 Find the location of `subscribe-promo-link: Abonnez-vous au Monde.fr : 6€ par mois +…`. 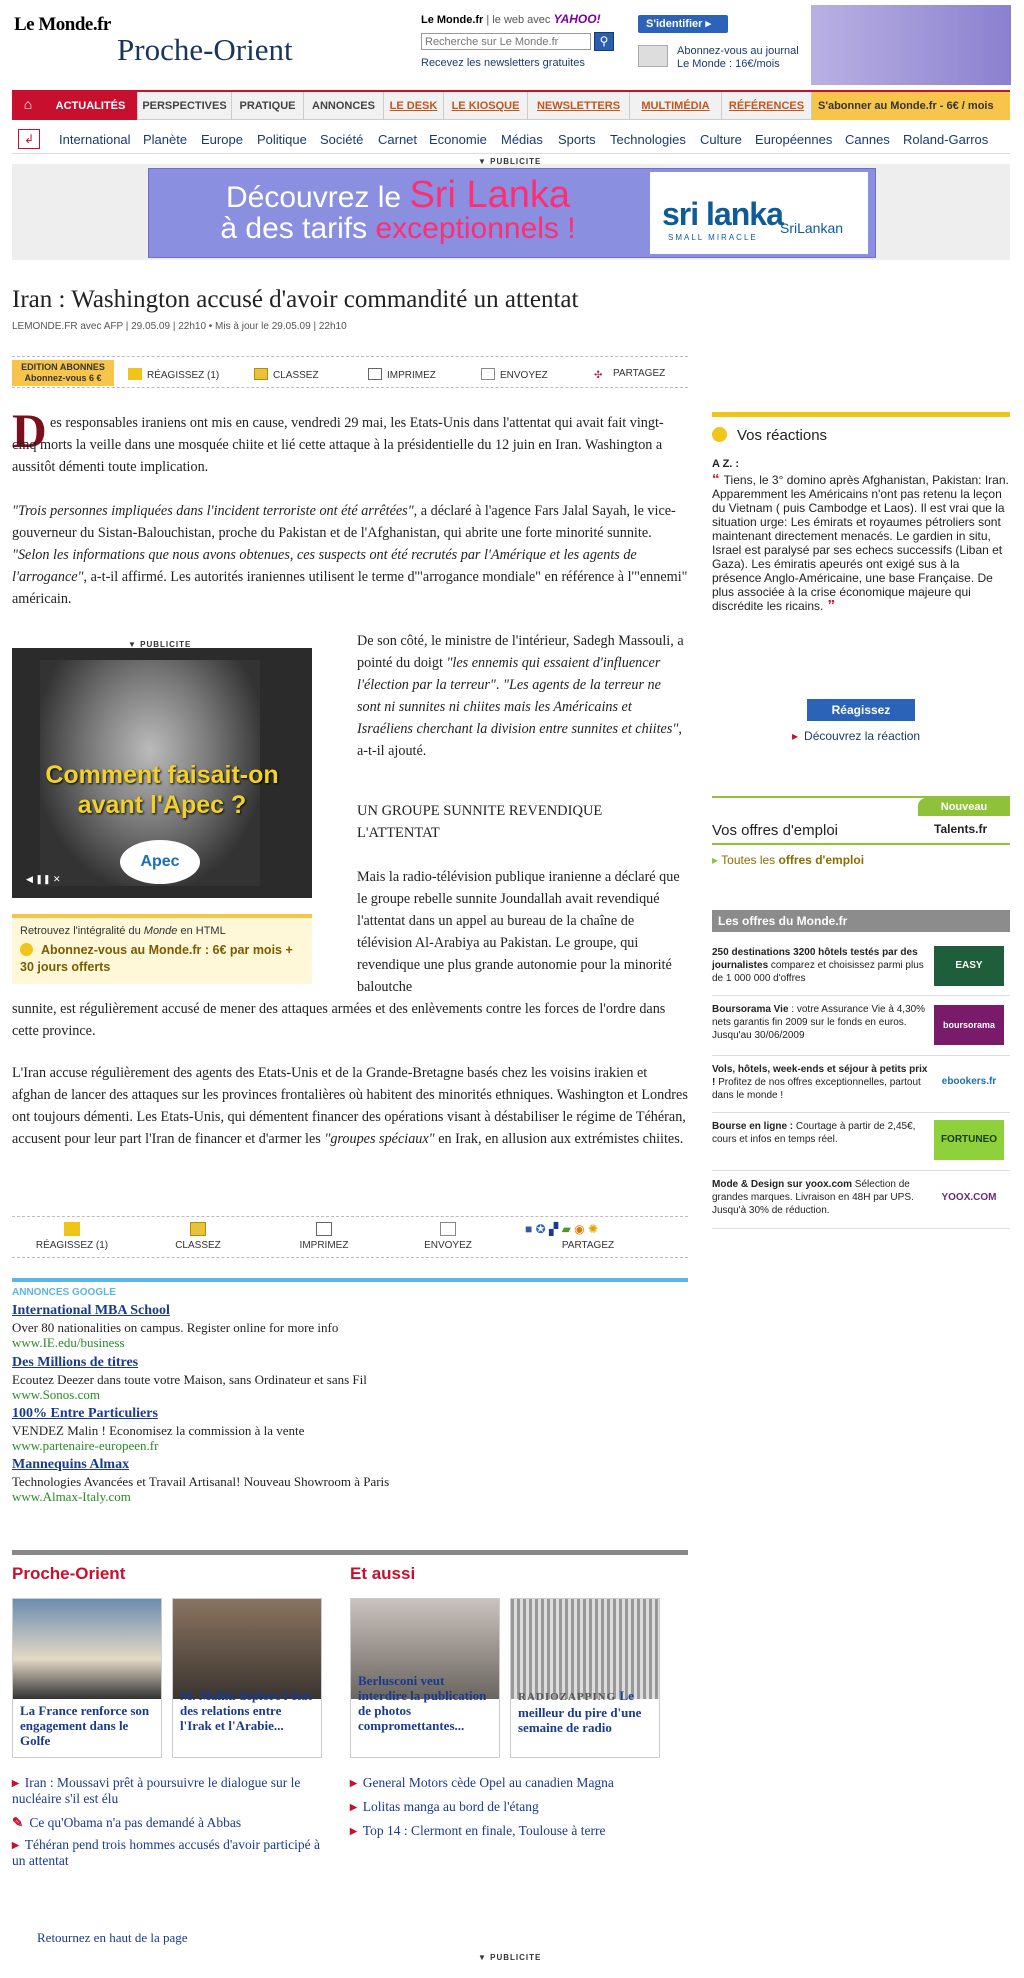

subscribe-promo-link: Abonnez-vous au Monde.fr : 6€ par mois +… is located at coordinates (165, 959).